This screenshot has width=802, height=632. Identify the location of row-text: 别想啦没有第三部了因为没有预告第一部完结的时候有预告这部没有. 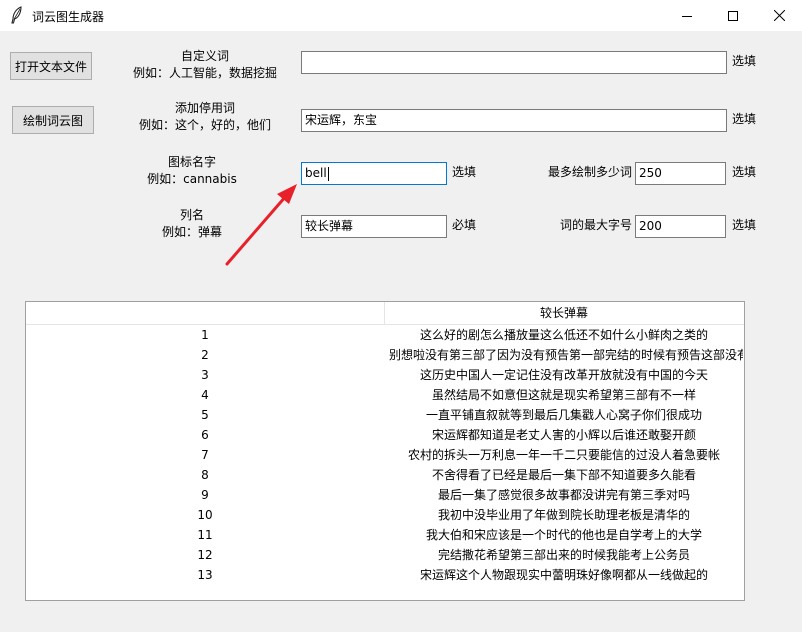
(566, 355).